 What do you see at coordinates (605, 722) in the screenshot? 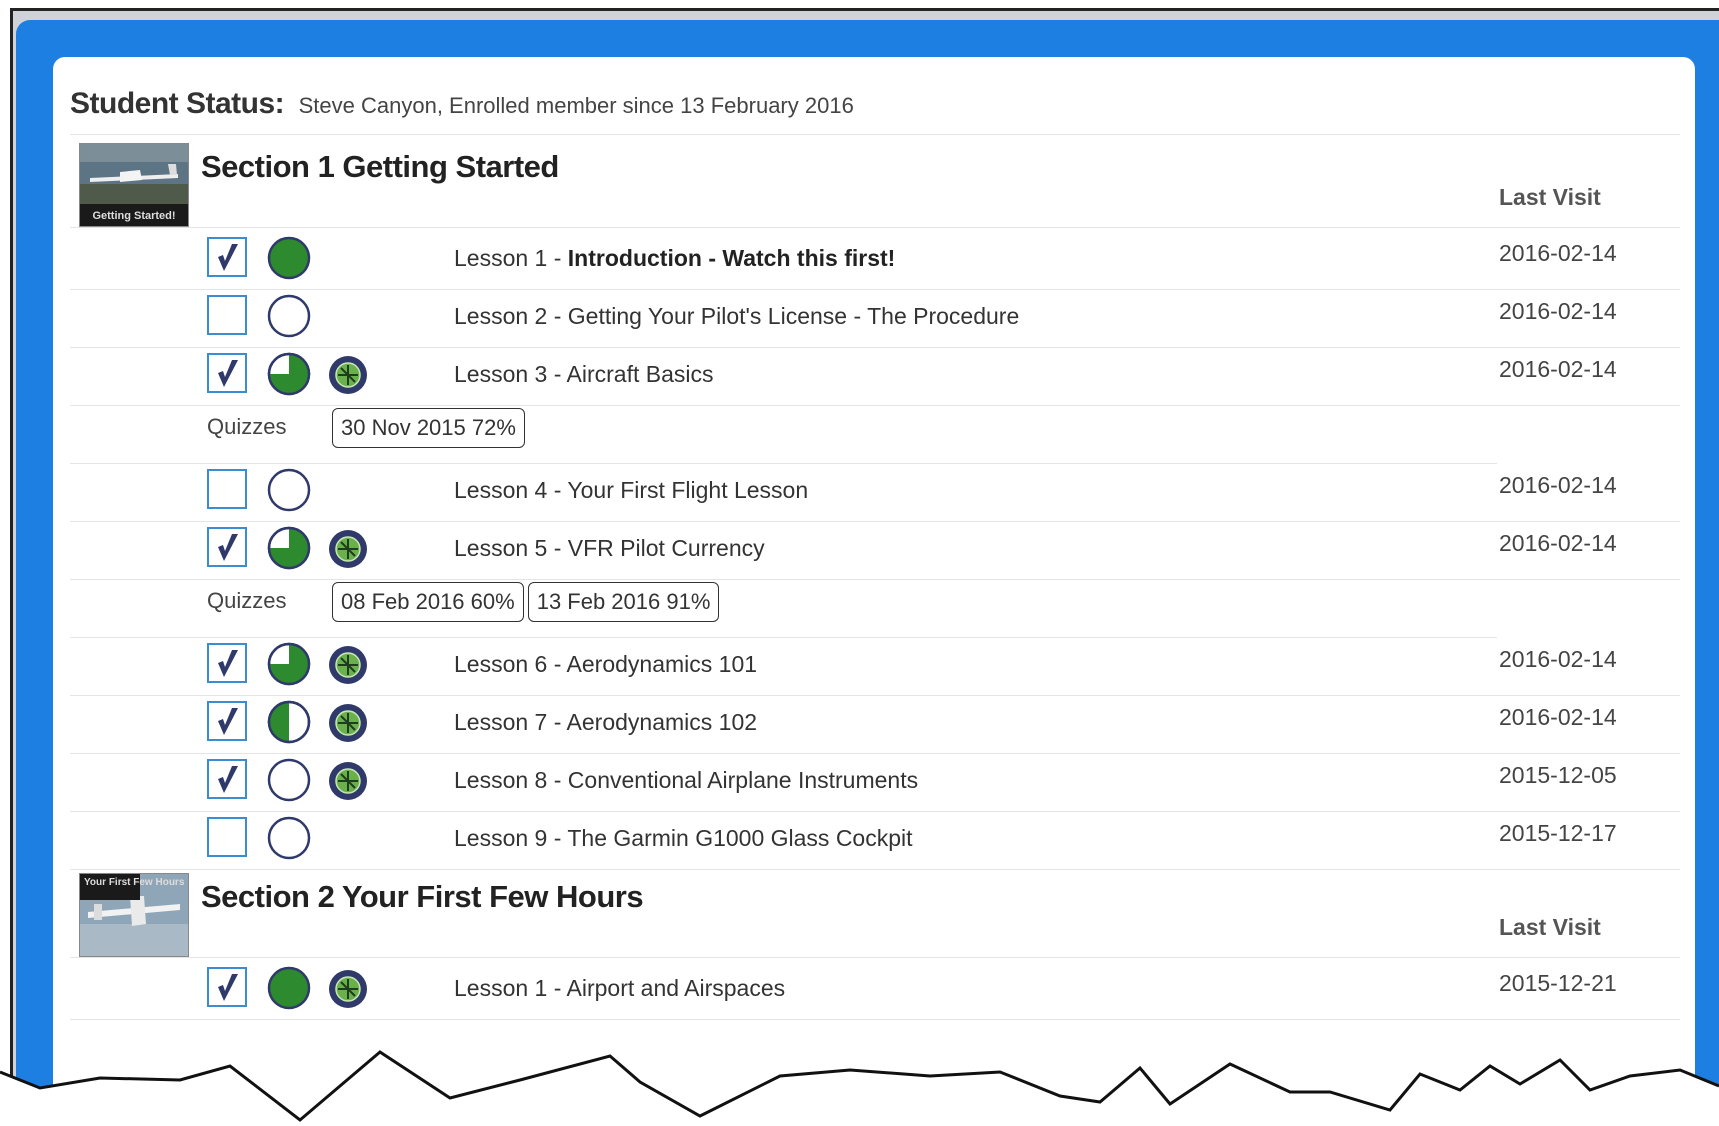
I see `lesson-link: Lesson 7 - Aerodynamics 102` at bounding box center [605, 722].